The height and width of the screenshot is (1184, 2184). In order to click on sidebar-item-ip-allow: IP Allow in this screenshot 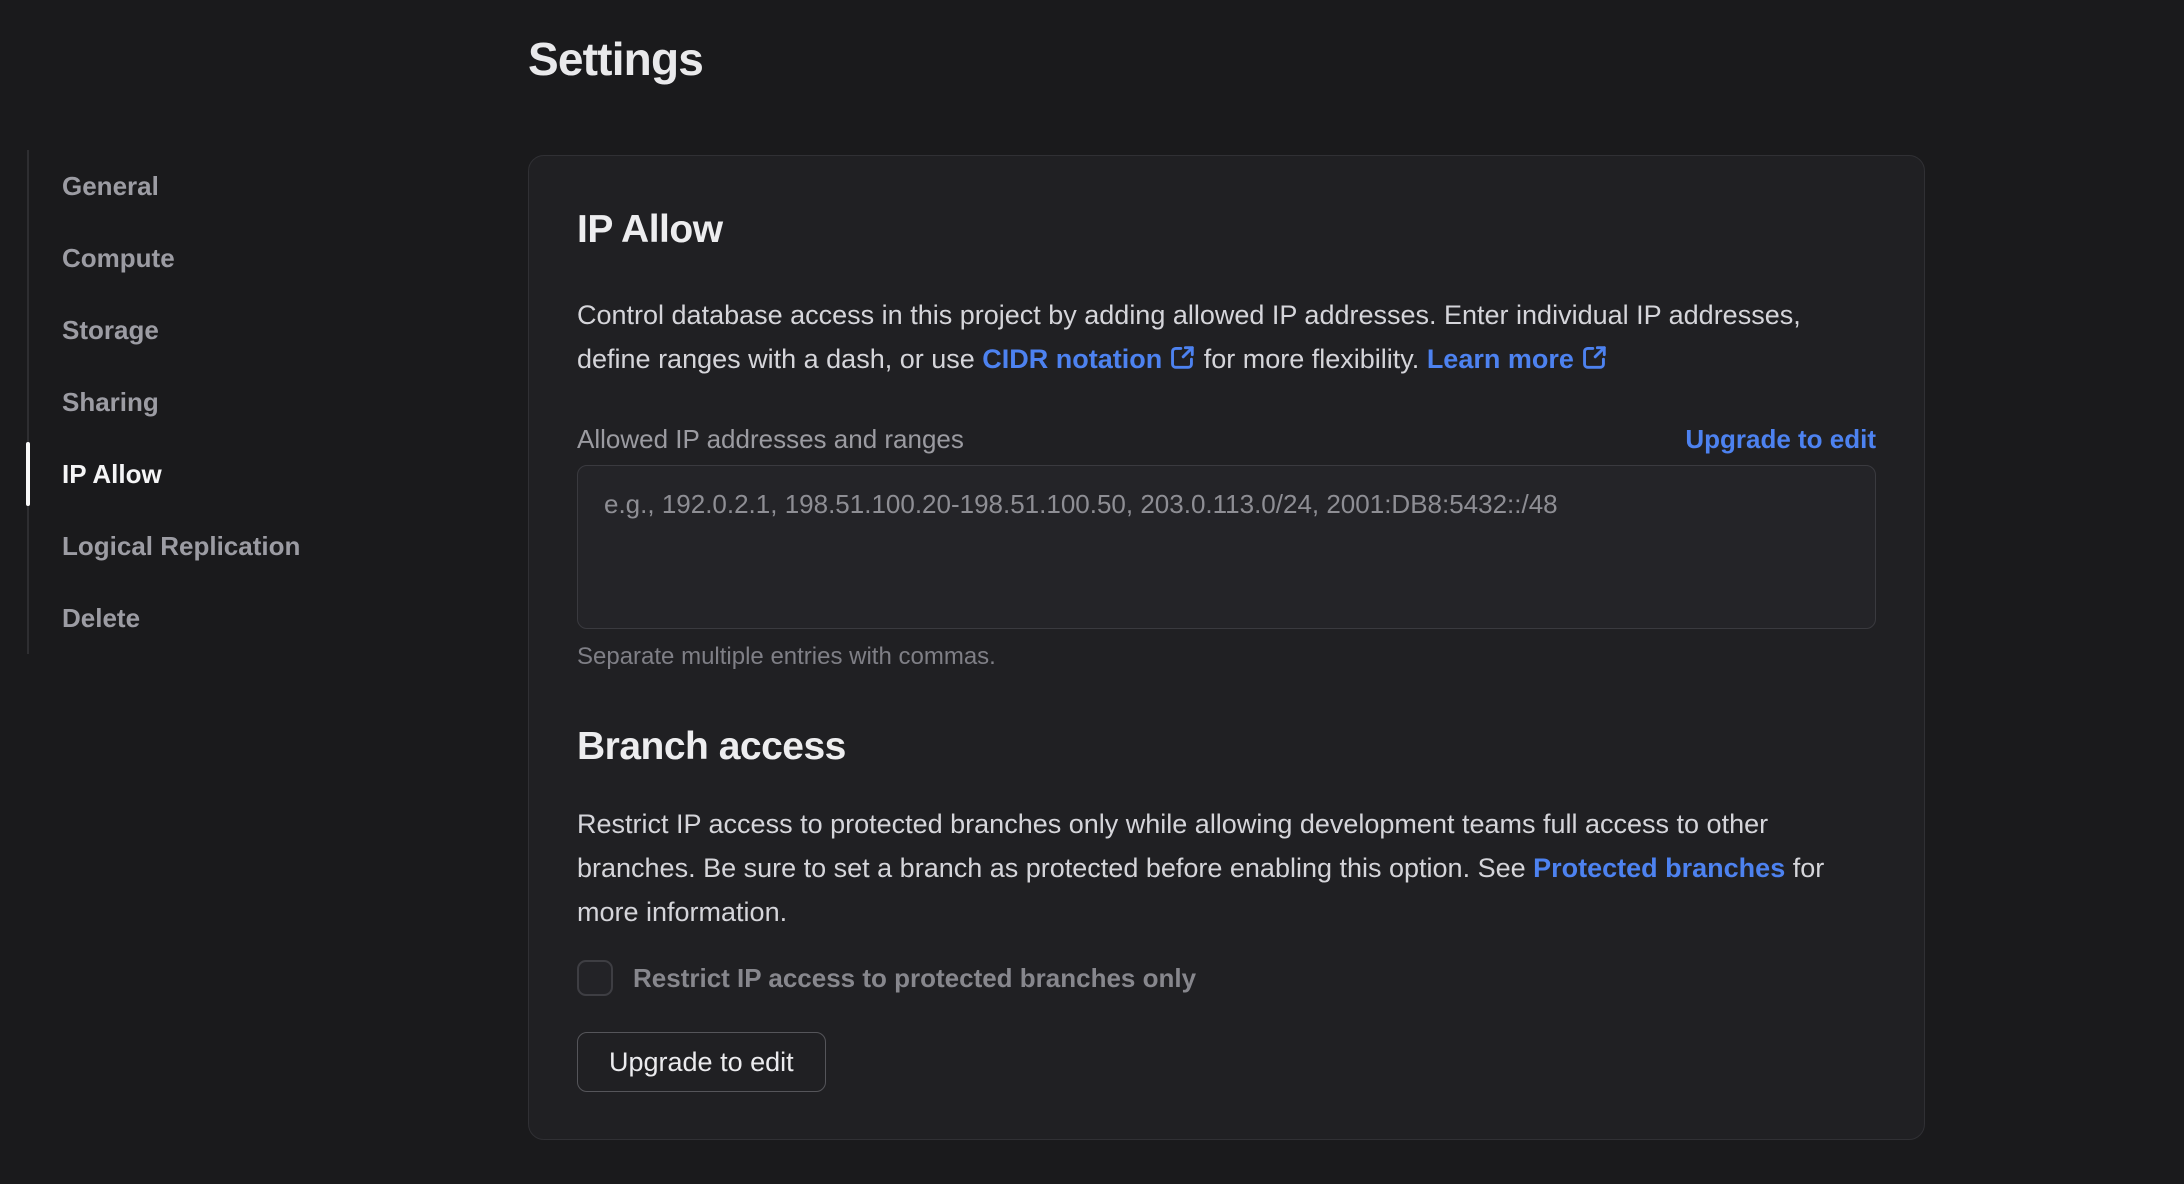, I will do `click(236, 474)`.